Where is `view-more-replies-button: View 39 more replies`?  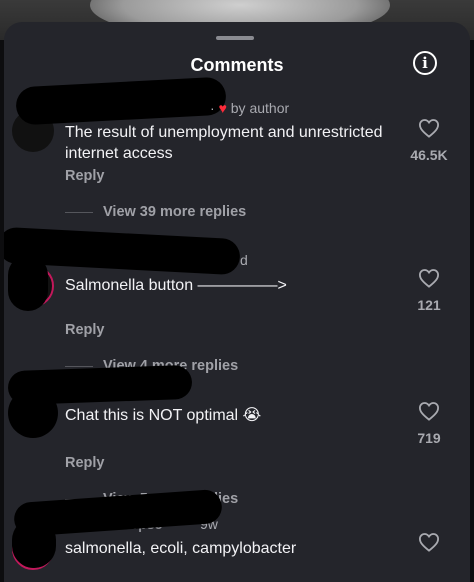 view-more-replies-button: View 39 more replies is located at coordinates (155, 212).